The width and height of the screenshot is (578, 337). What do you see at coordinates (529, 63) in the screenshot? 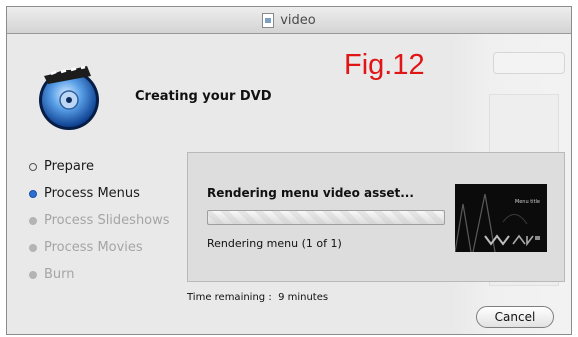
I see `ghost-tab` at bounding box center [529, 63].